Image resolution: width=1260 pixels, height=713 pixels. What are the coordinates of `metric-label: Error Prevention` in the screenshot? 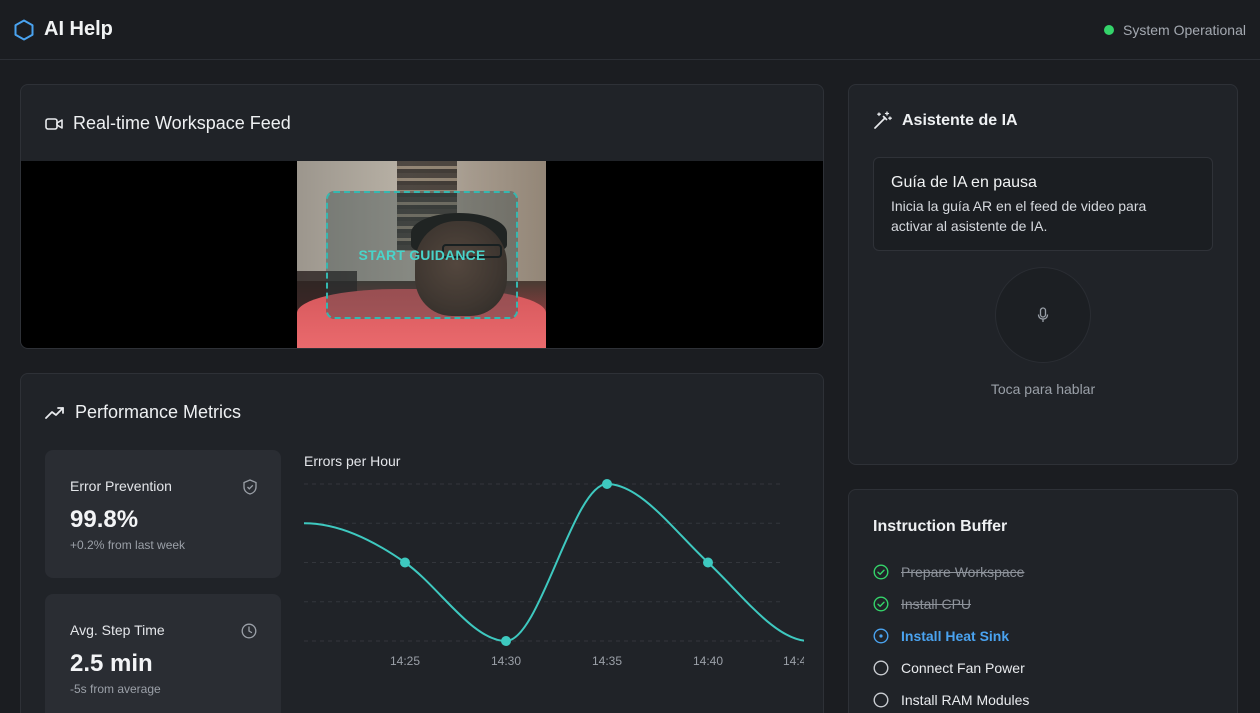 It's located at (121, 486).